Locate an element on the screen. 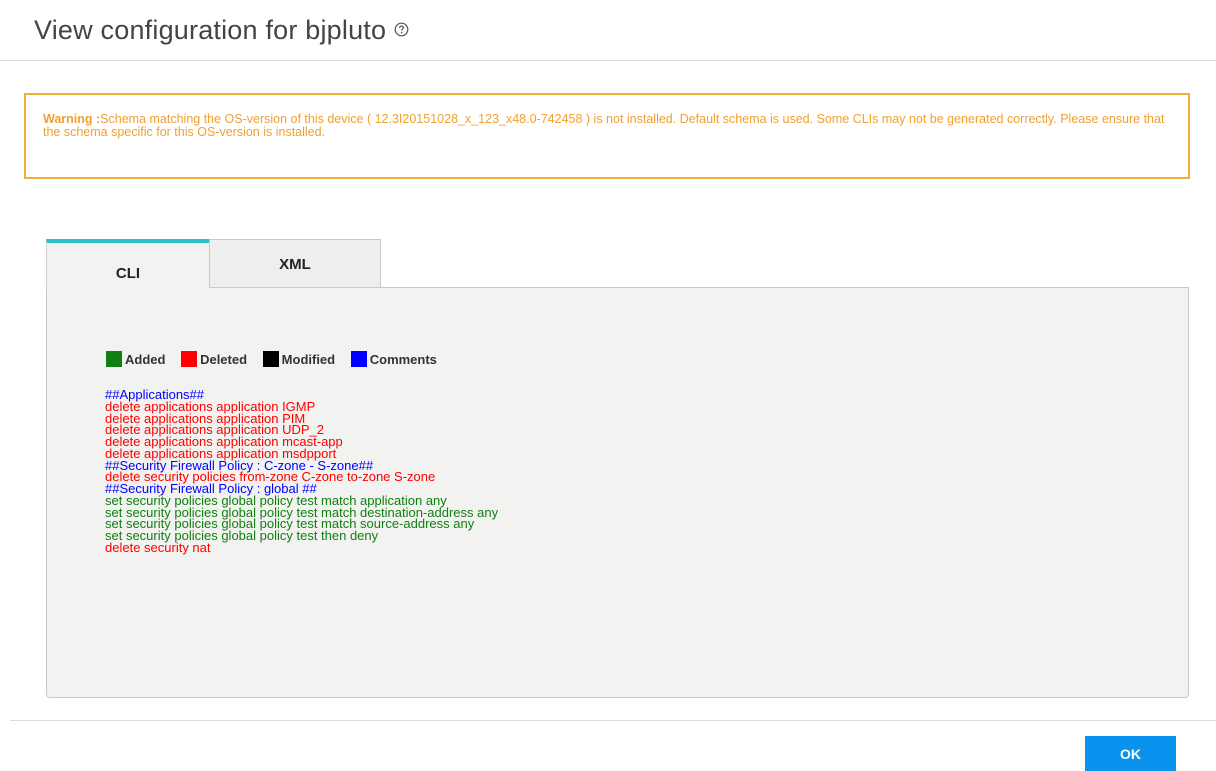 Image resolution: width=1216 pixels, height=771 pixels. warning-label: Warning : is located at coordinates (72, 119).